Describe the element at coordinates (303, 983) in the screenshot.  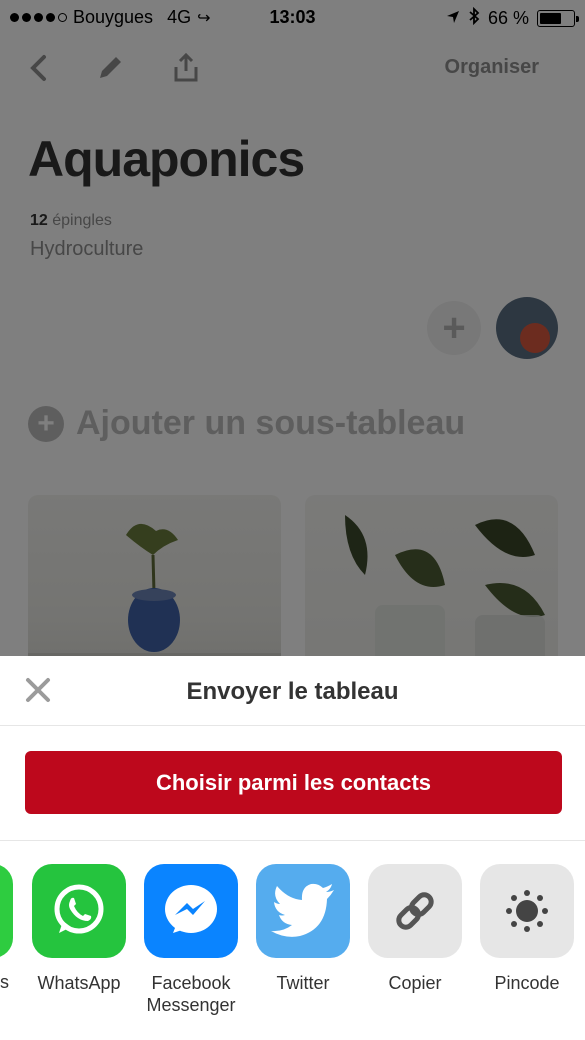
I see `share-label-twitter: Twitter` at that location.